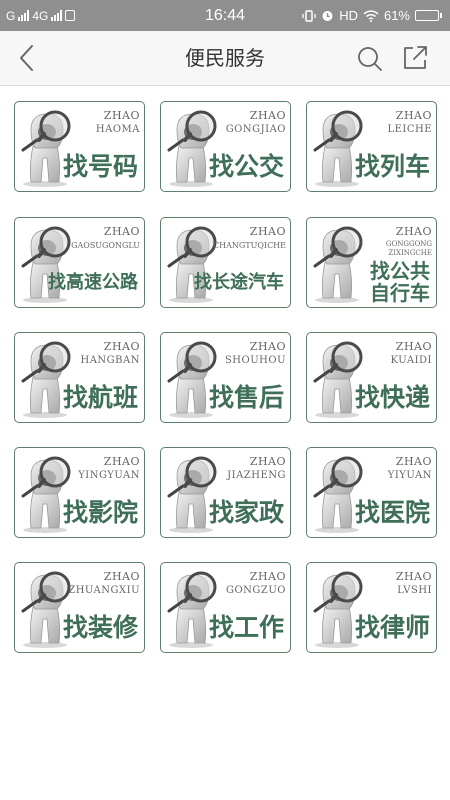  What do you see at coordinates (414, 590) in the screenshot?
I see `card-pinyin: LVSHI` at bounding box center [414, 590].